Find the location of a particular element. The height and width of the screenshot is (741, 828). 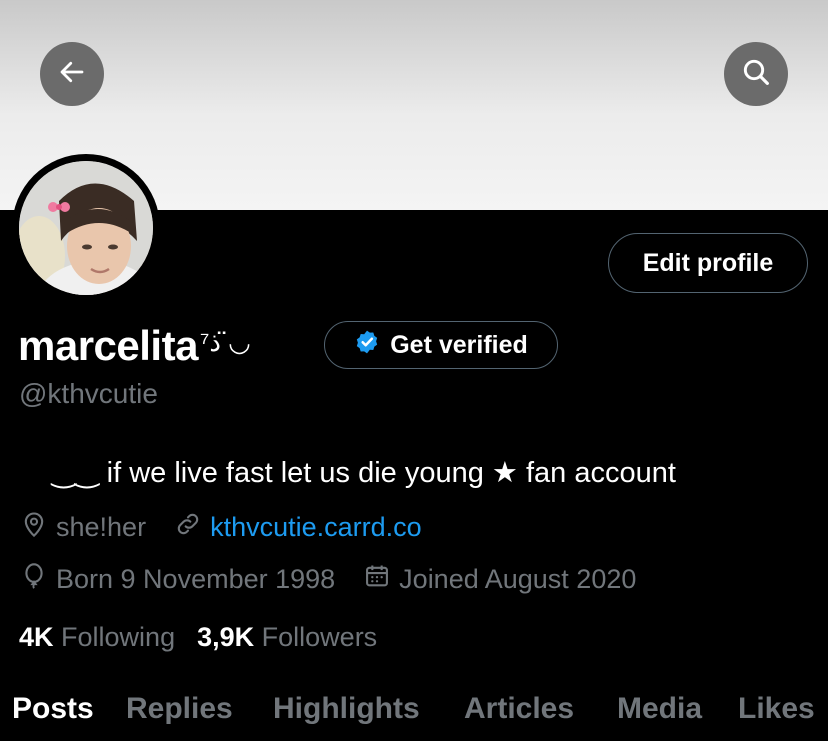

tab-media: Media is located at coordinates (659, 709).